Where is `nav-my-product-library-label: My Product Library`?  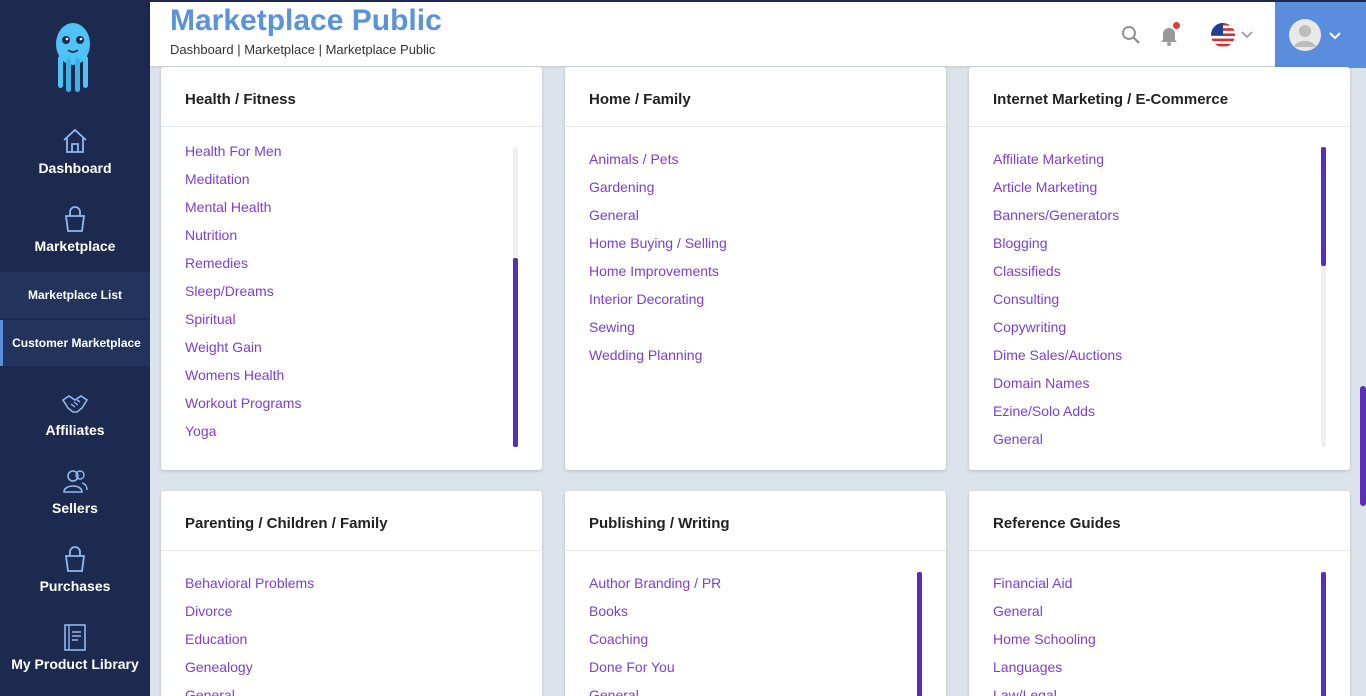 nav-my-product-library-label: My Product Library is located at coordinates (75, 664).